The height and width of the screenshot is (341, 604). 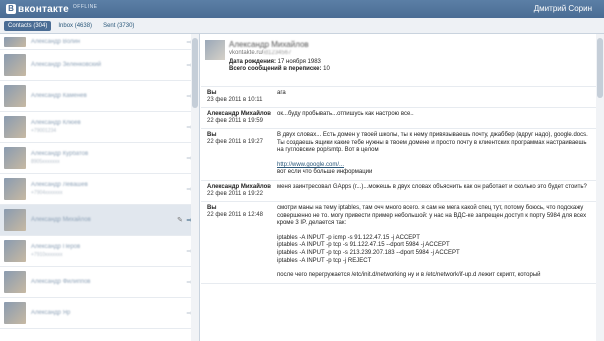 I want to click on message-date: 22 фев 2011 в 19:27, so click(x=235, y=142).